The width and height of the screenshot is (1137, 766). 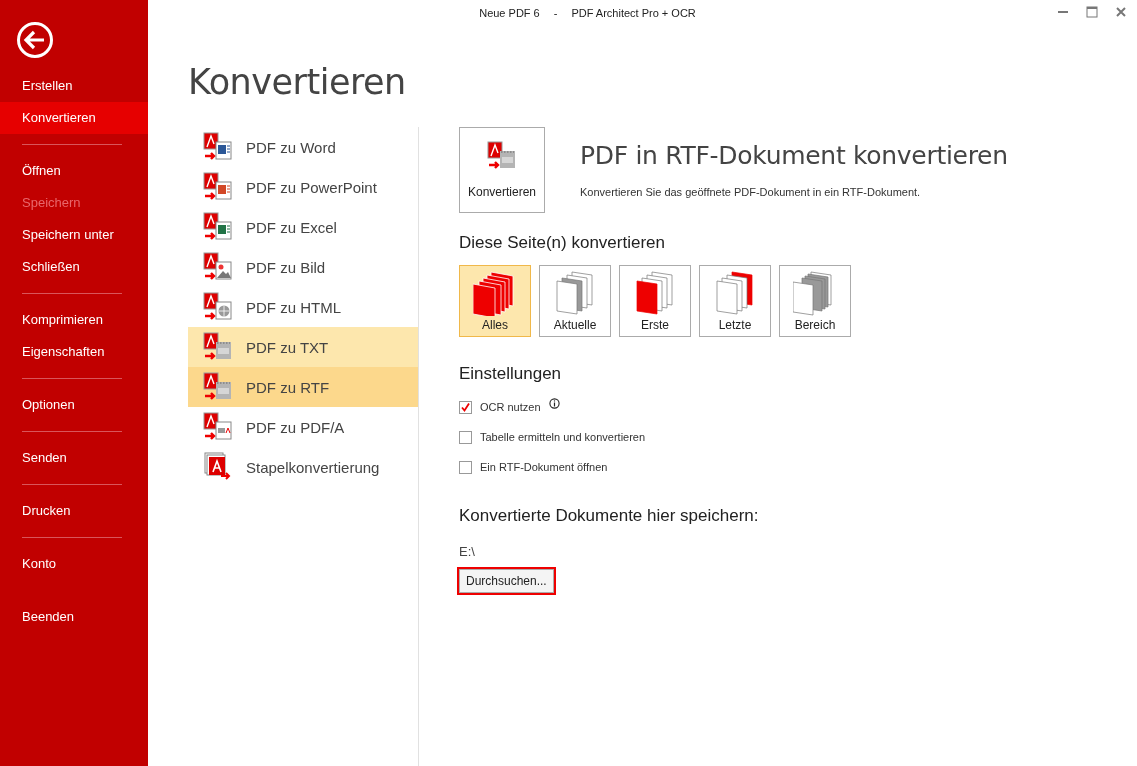 I want to click on sidebar-item: Erstellen, so click(x=74, y=86).